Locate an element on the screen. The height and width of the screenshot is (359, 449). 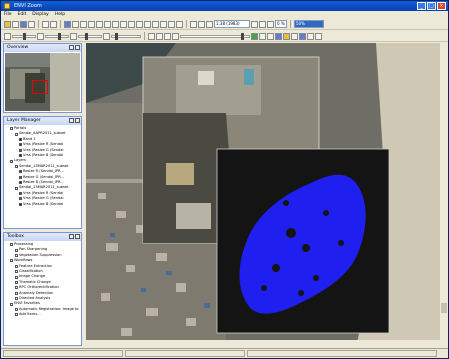
chip-icon is located at coordinates (278, 36).